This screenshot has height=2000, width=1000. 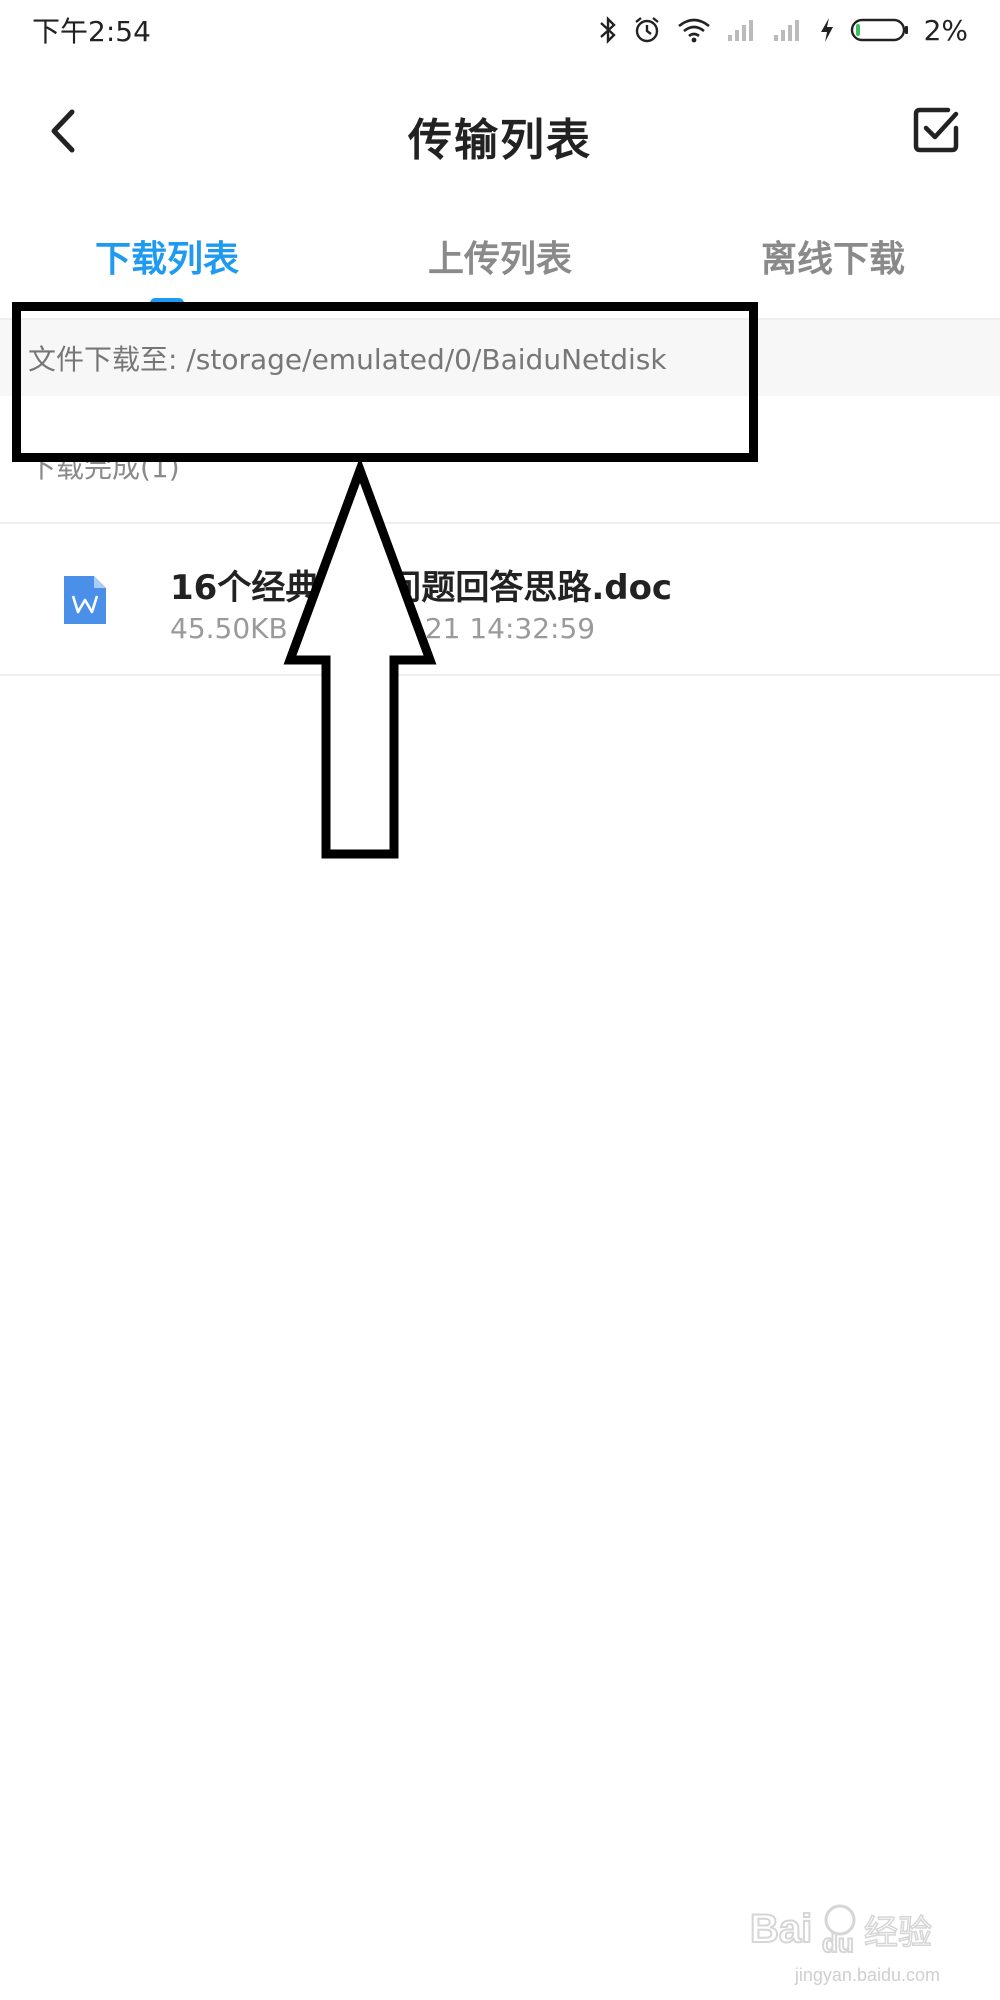 What do you see at coordinates (91, 31) in the screenshot?
I see `status-time: 下午2:54` at bounding box center [91, 31].